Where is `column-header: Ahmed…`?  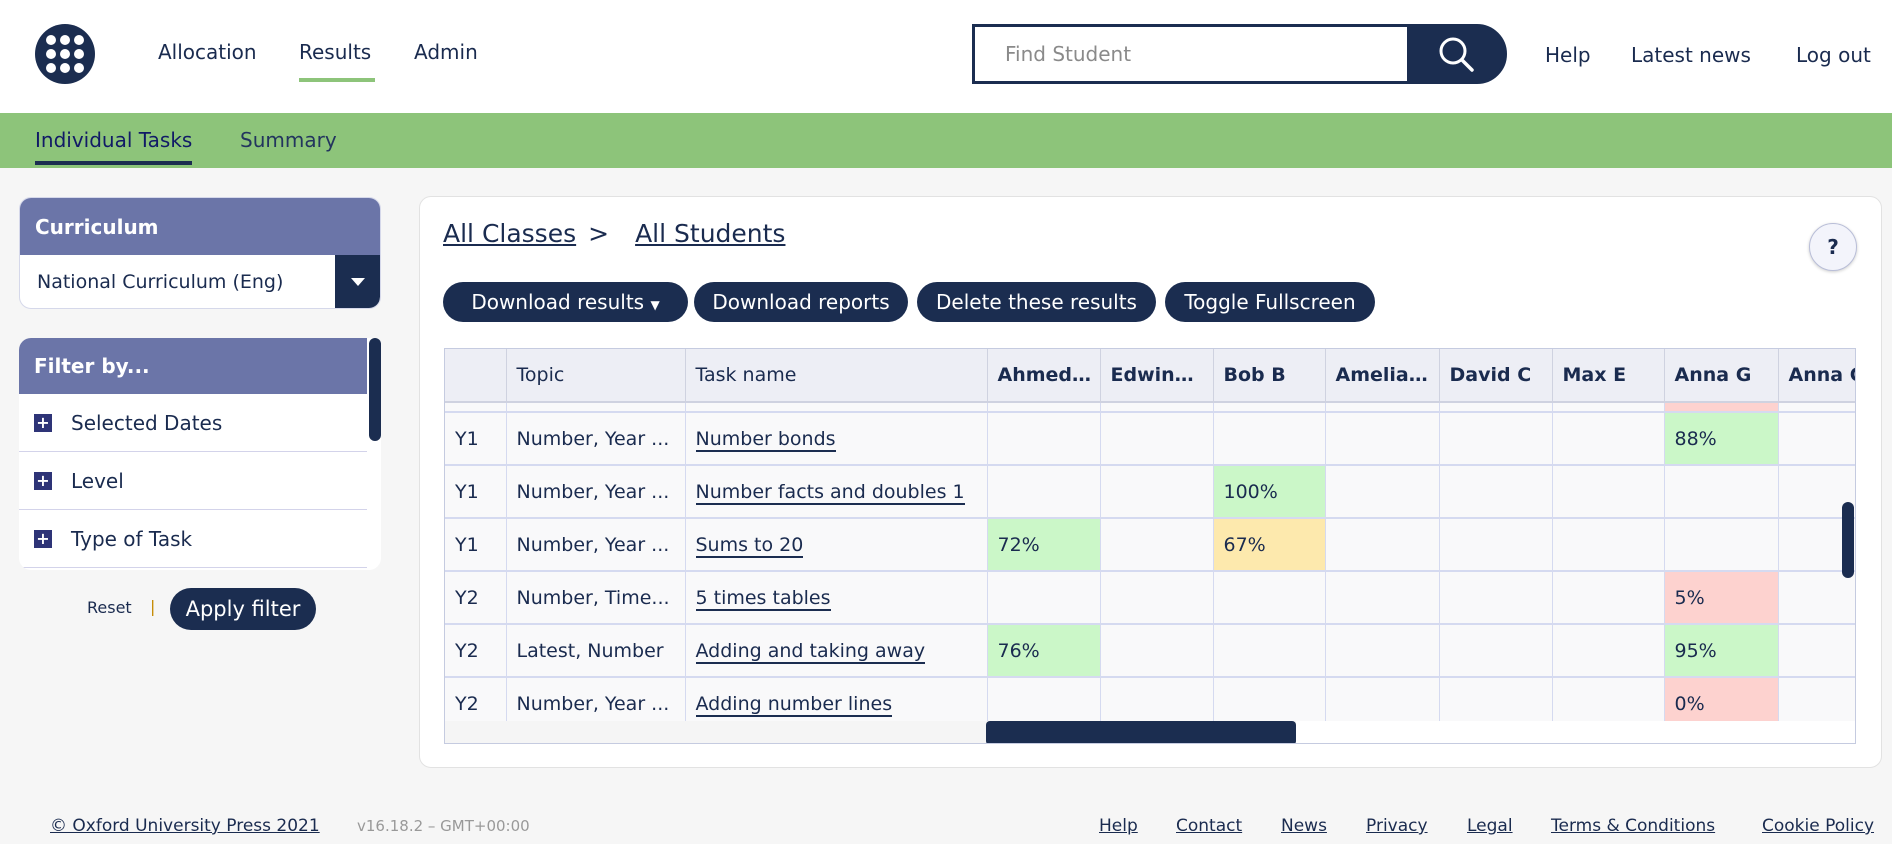 column-header: Ahmed… is located at coordinates (1044, 376).